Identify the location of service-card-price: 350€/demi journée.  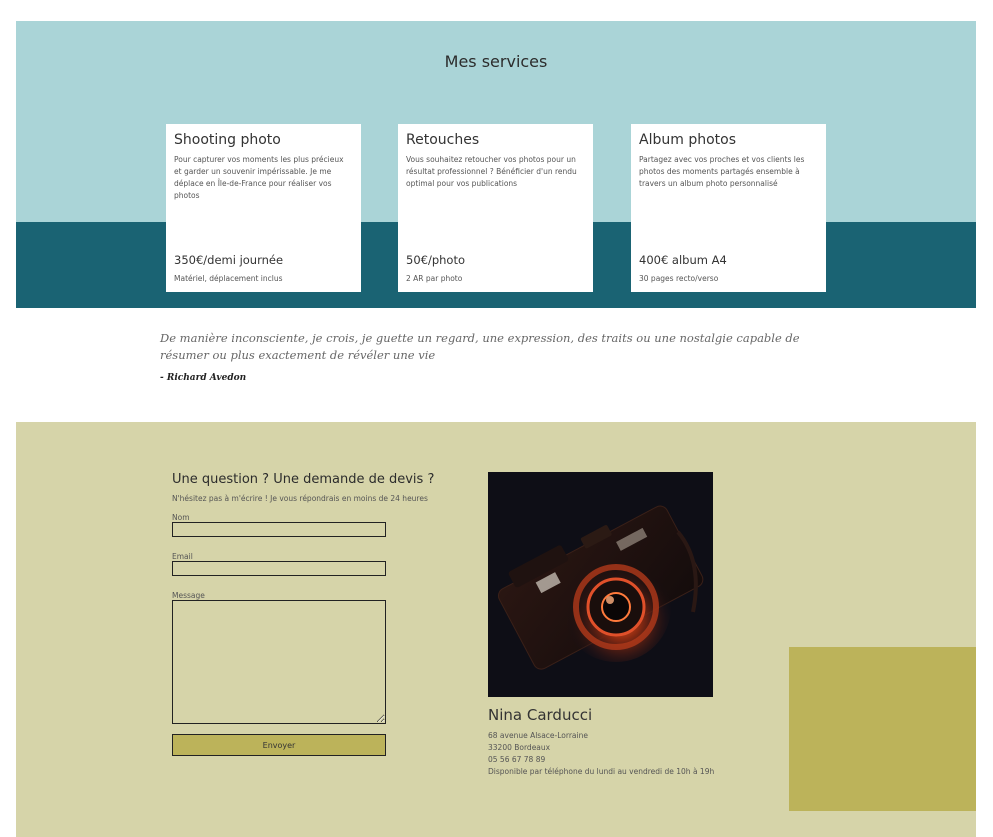
(229, 260).